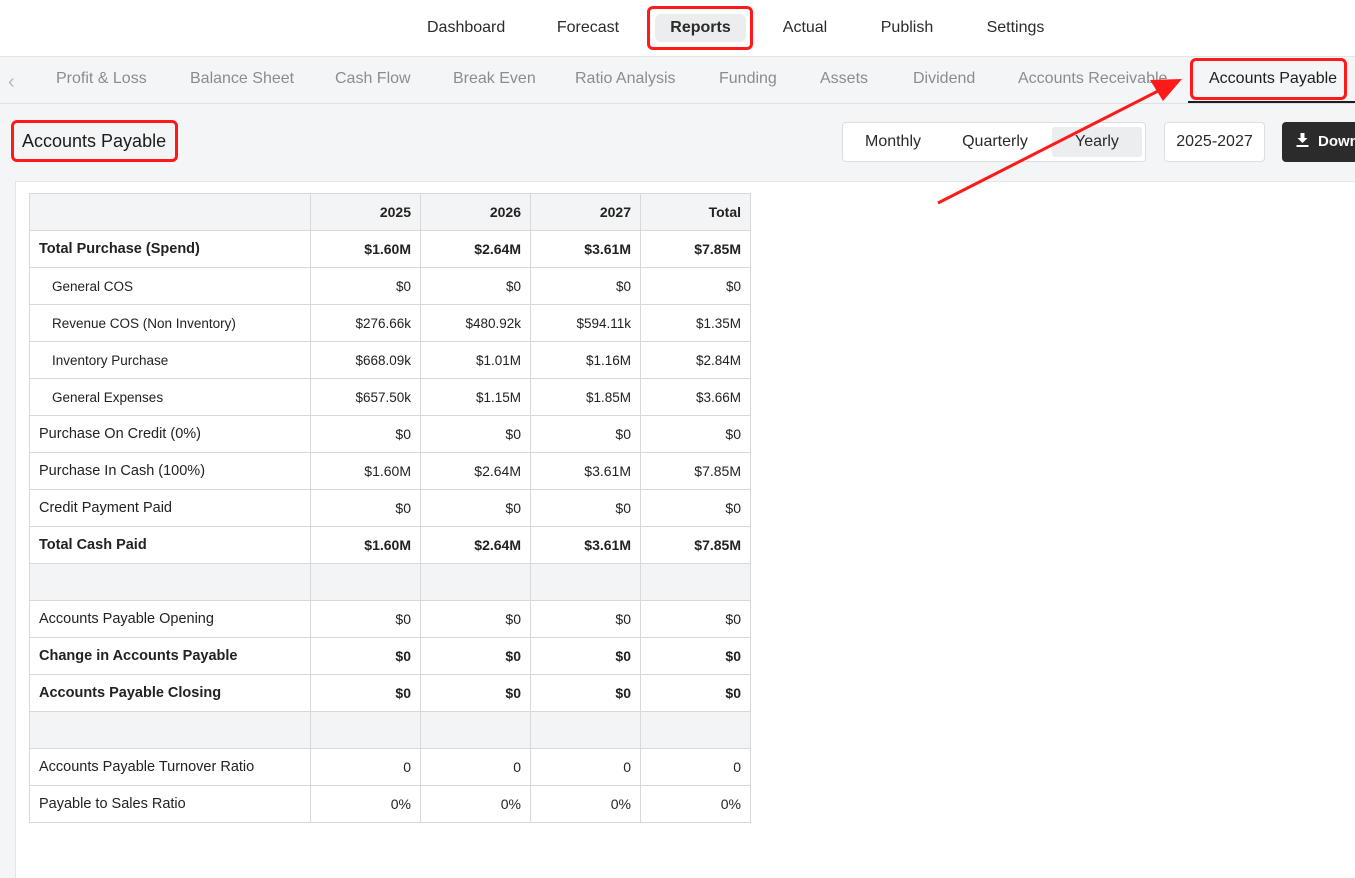  What do you see at coordinates (585, 249) in the screenshot?
I see `row-value: $3.61M` at bounding box center [585, 249].